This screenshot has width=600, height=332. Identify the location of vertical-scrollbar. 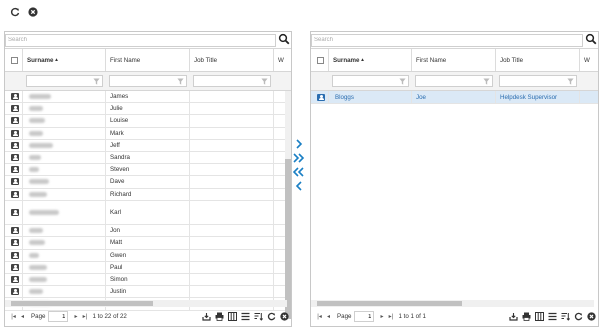
(288, 205).